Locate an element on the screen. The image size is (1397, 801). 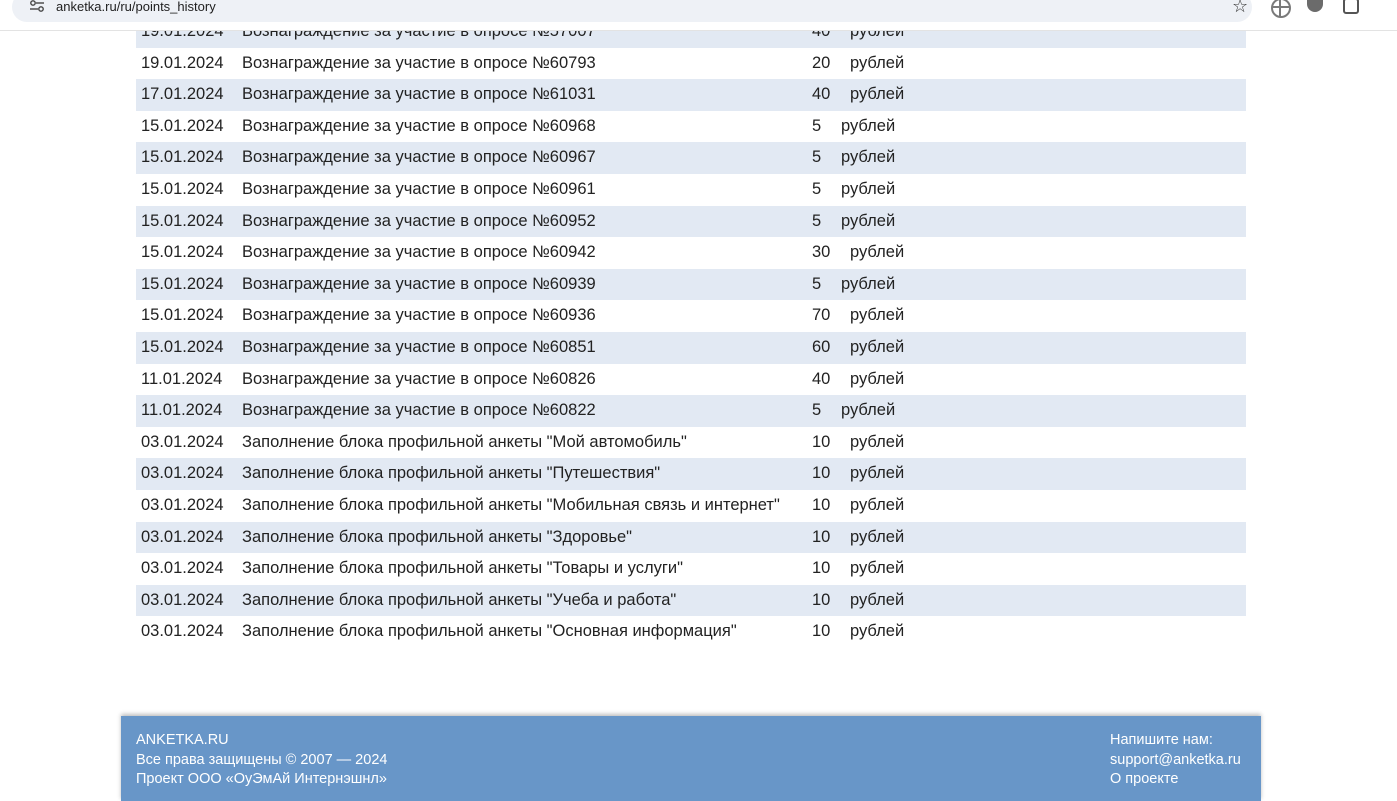
translate-extension-icon is located at coordinates (1281, 9).